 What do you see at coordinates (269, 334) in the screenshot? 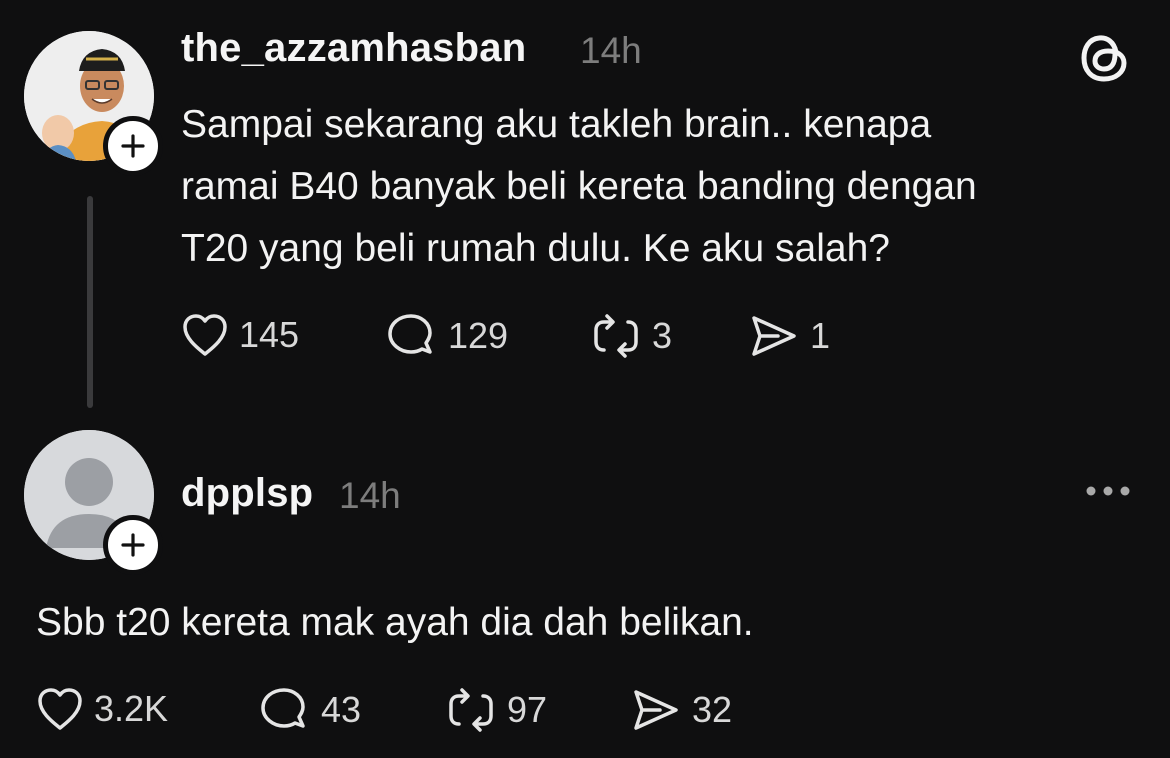
I see `like-count: 145` at bounding box center [269, 334].